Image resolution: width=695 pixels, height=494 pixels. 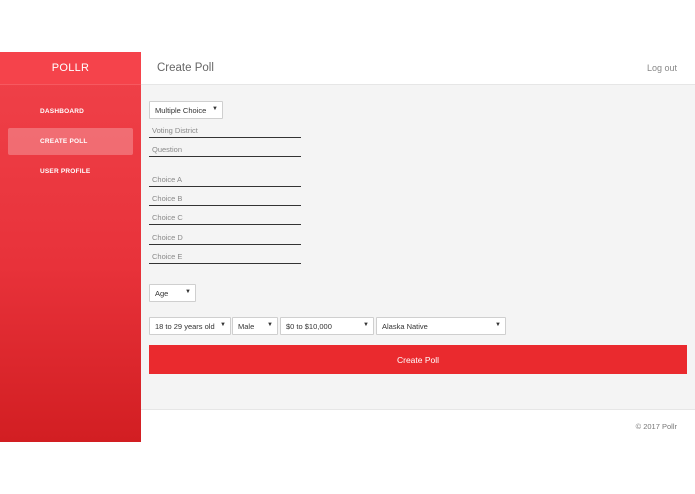 I want to click on poll-type-value: Multiple Choice, so click(x=181, y=110).